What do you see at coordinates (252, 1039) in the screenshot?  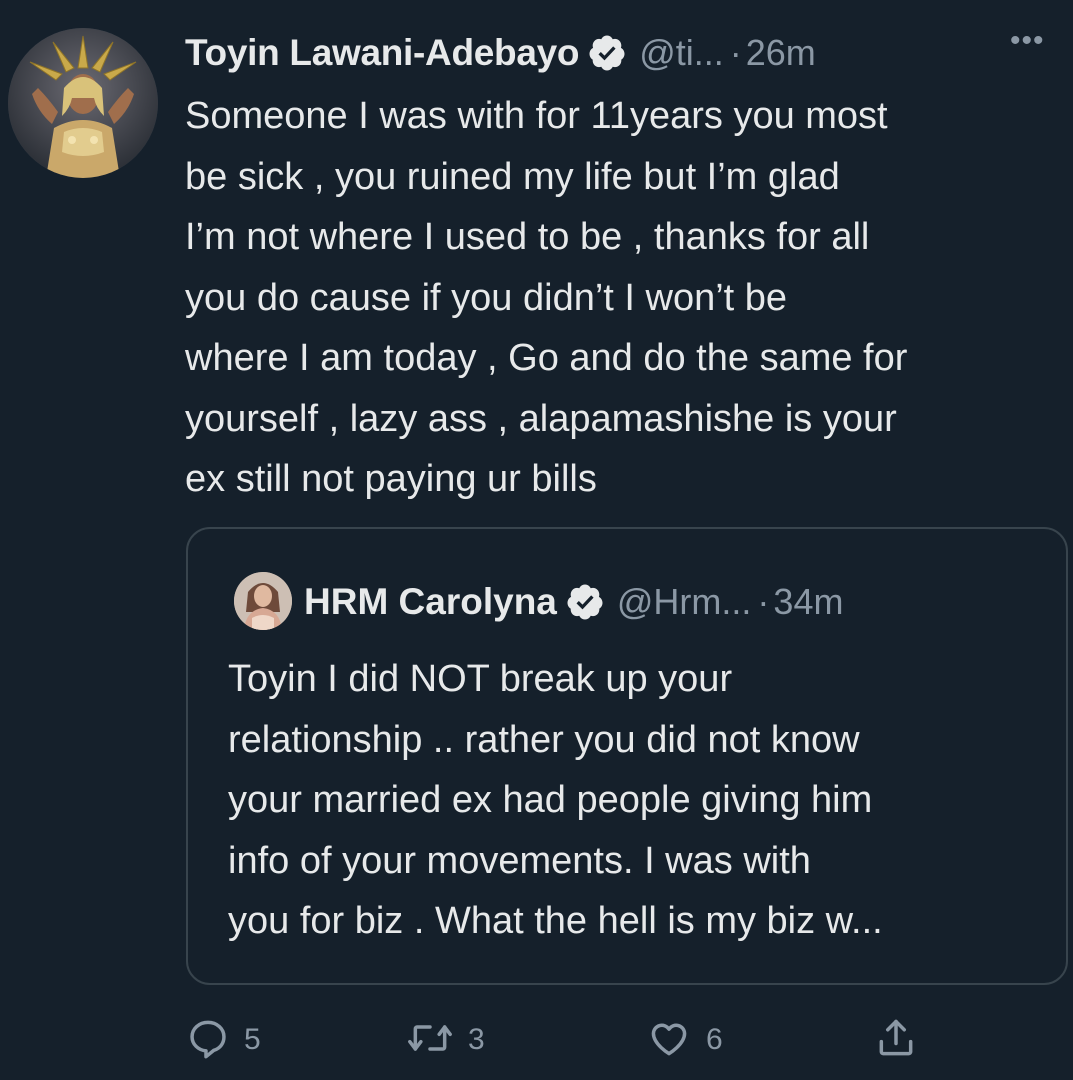 I see `reply-count: 5` at bounding box center [252, 1039].